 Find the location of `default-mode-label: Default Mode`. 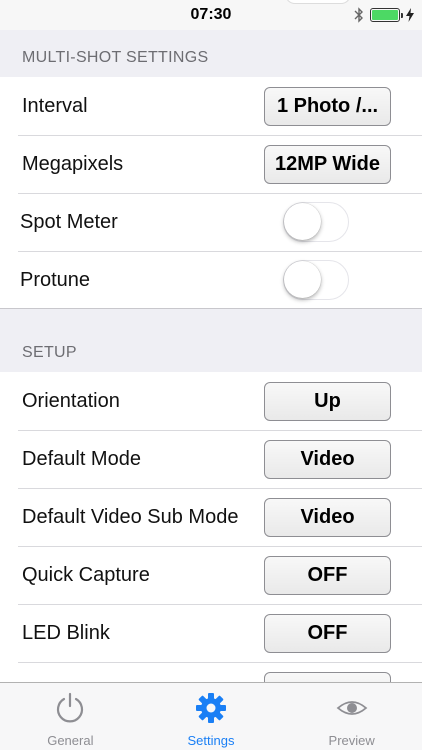

default-mode-label: Default Mode is located at coordinates (81, 459).